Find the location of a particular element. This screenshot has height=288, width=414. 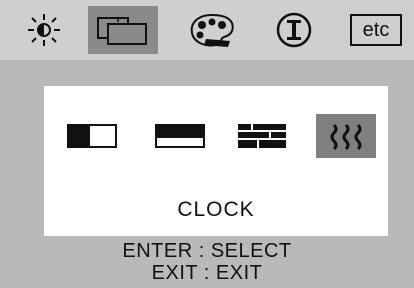

submenu-item-v-size is located at coordinates (180, 136).